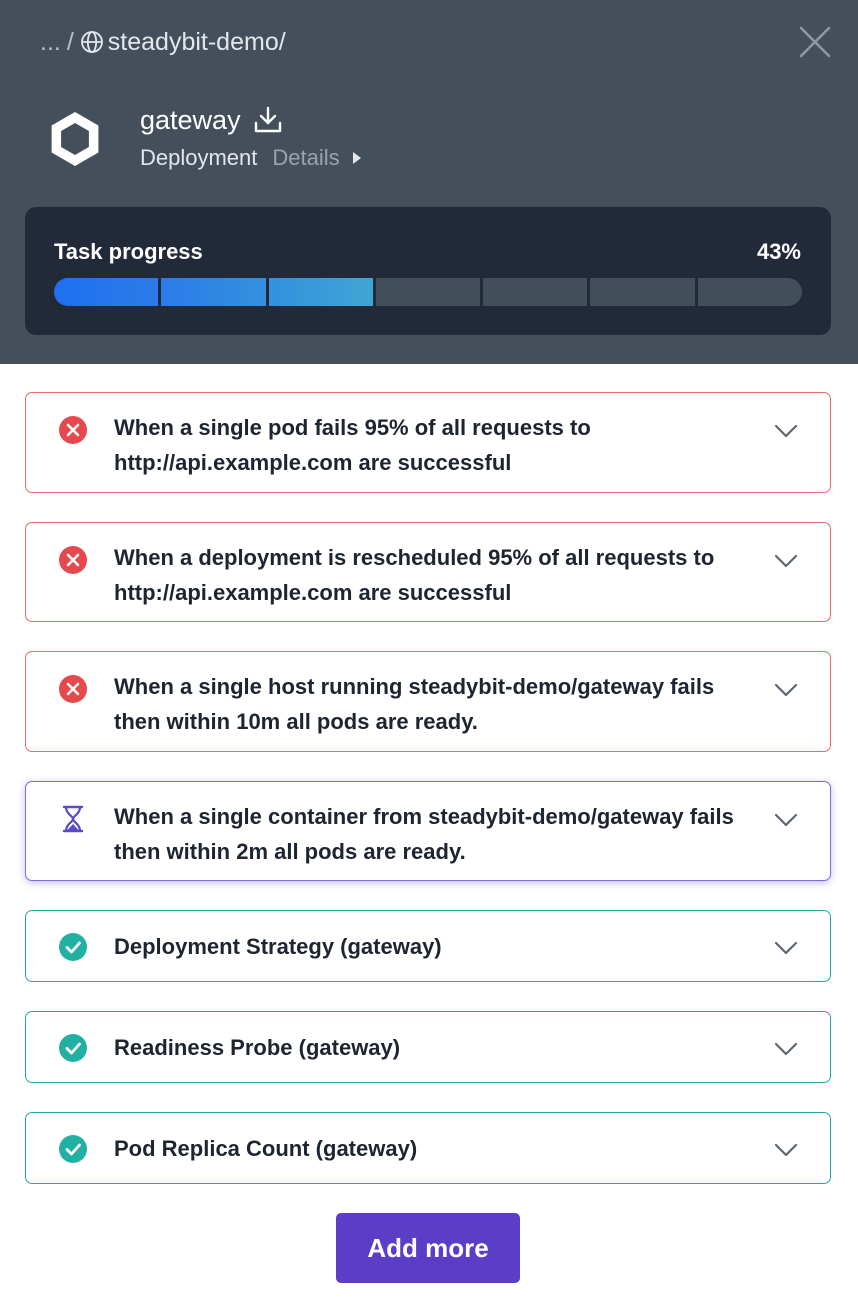 Image resolution: width=858 pixels, height=1302 pixels. I want to click on progress-bar, so click(428, 292).